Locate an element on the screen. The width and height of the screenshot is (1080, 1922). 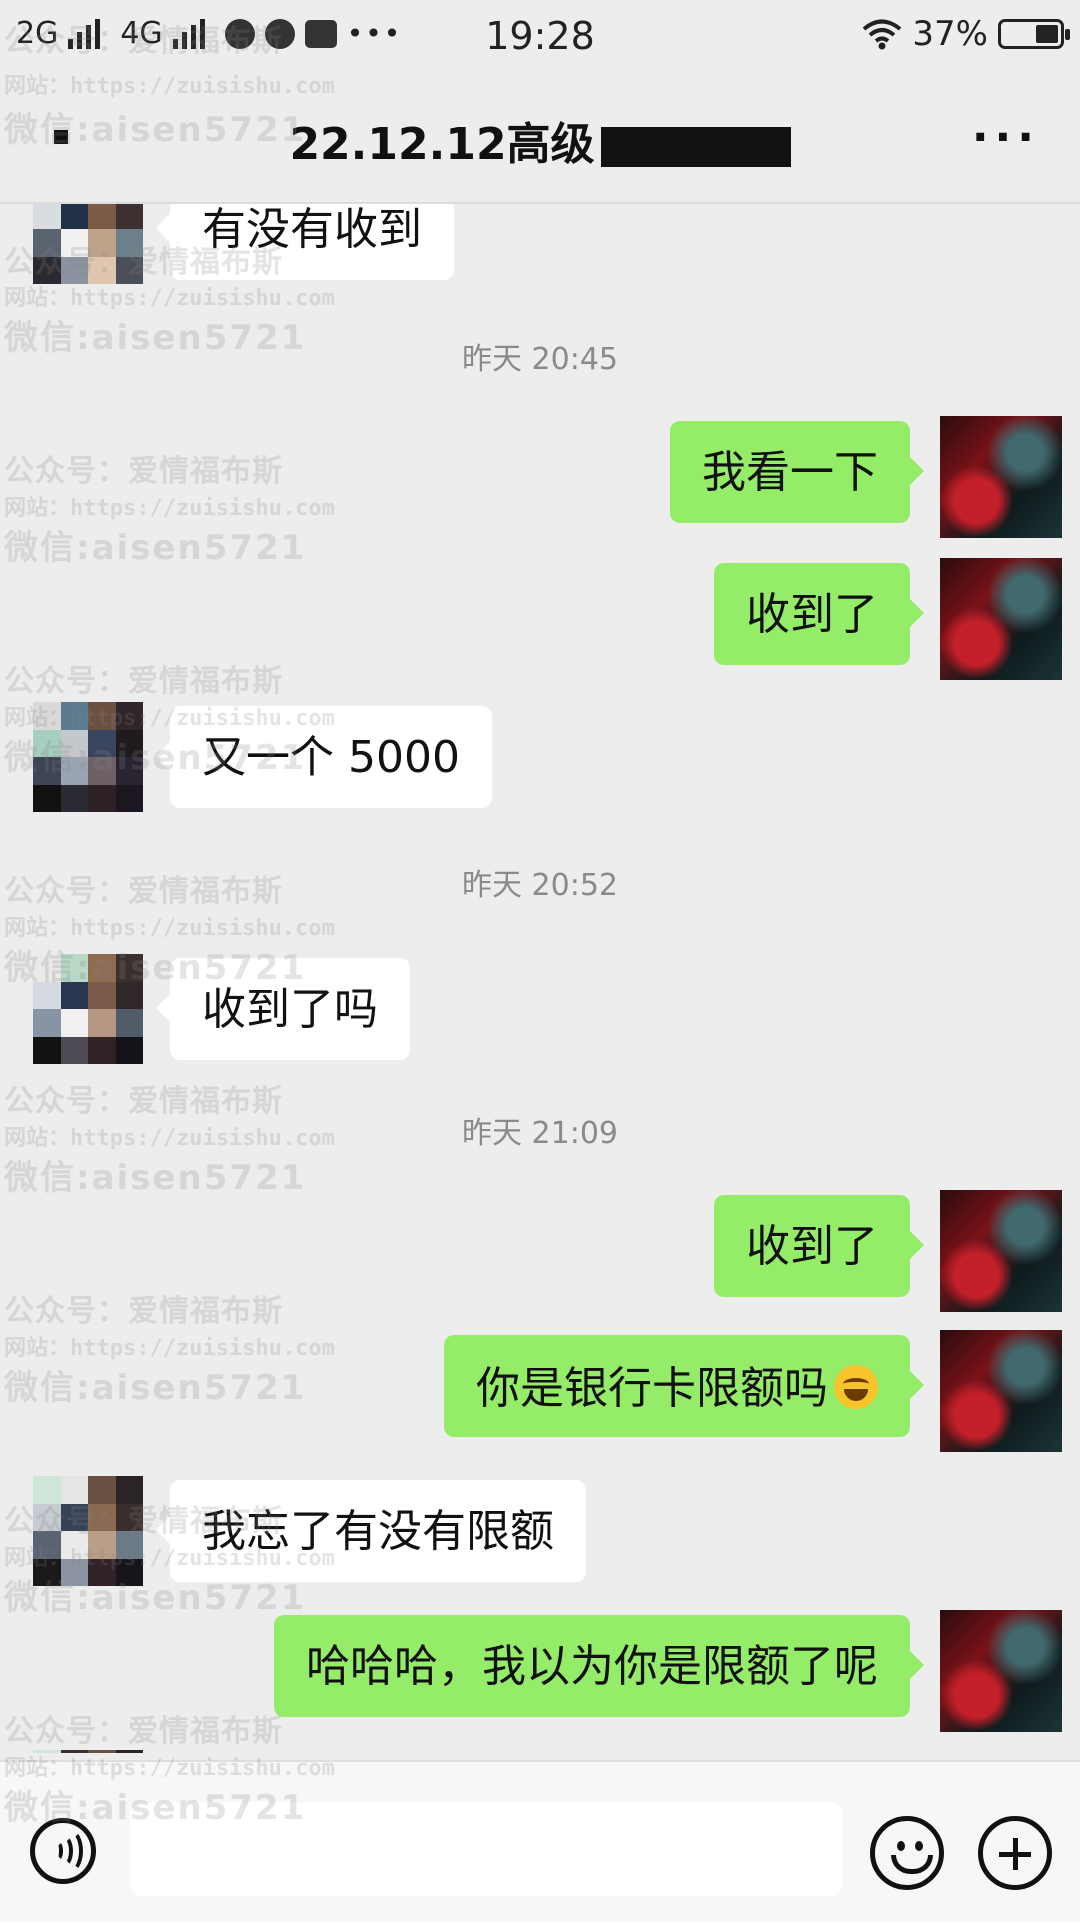
input-bar is located at coordinates (540, 1841).